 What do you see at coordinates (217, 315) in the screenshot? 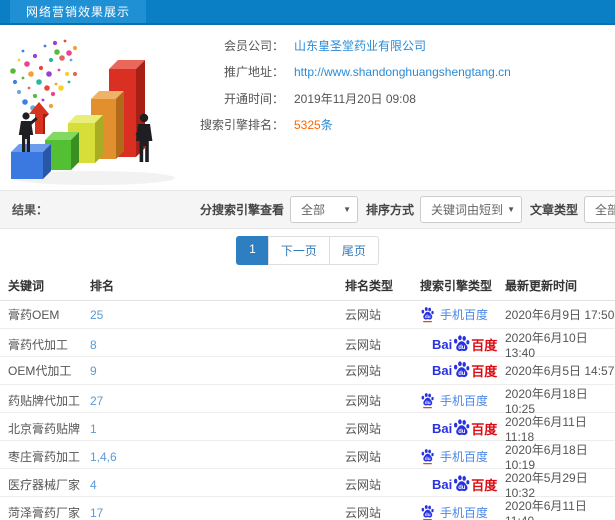
I see `rank-cell: 25` at bounding box center [217, 315].